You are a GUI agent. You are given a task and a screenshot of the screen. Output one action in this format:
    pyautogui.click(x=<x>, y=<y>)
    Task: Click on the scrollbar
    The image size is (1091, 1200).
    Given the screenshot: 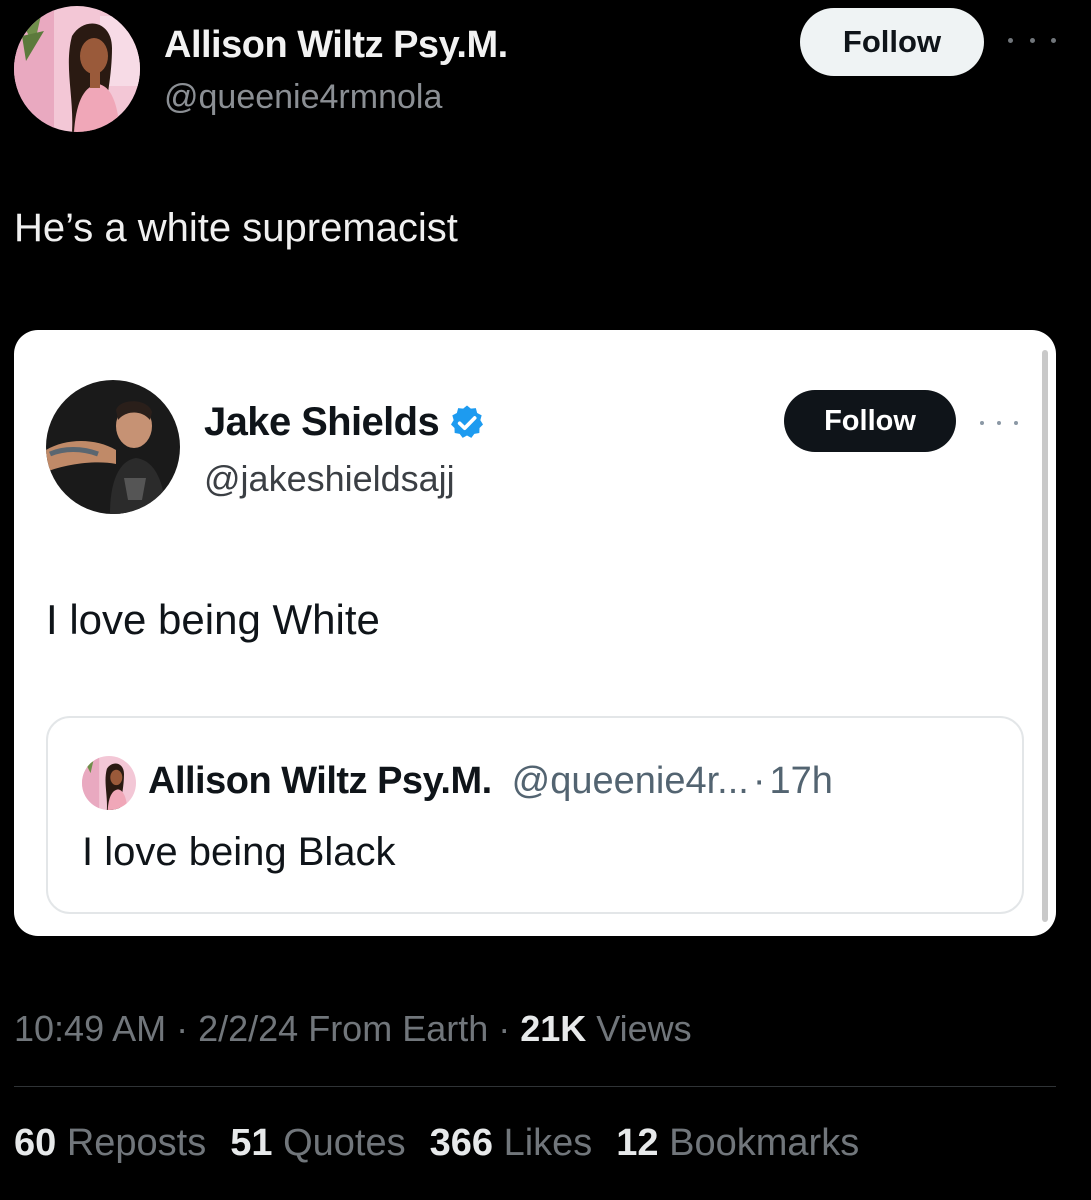 What is the action you would take?
    pyautogui.click(x=1045, y=636)
    